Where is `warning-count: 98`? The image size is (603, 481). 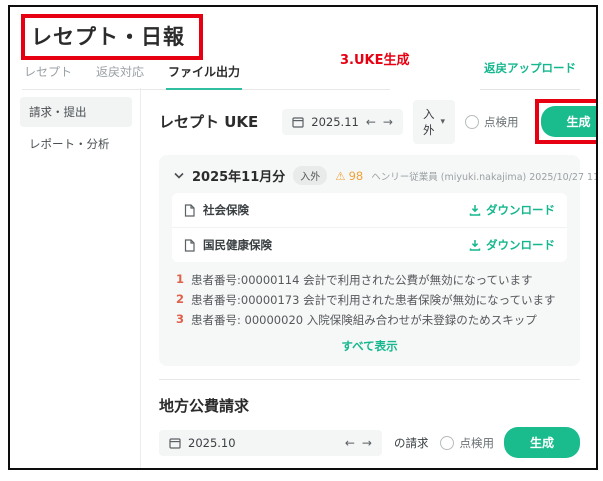 warning-count: 98 is located at coordinates (356, 175).